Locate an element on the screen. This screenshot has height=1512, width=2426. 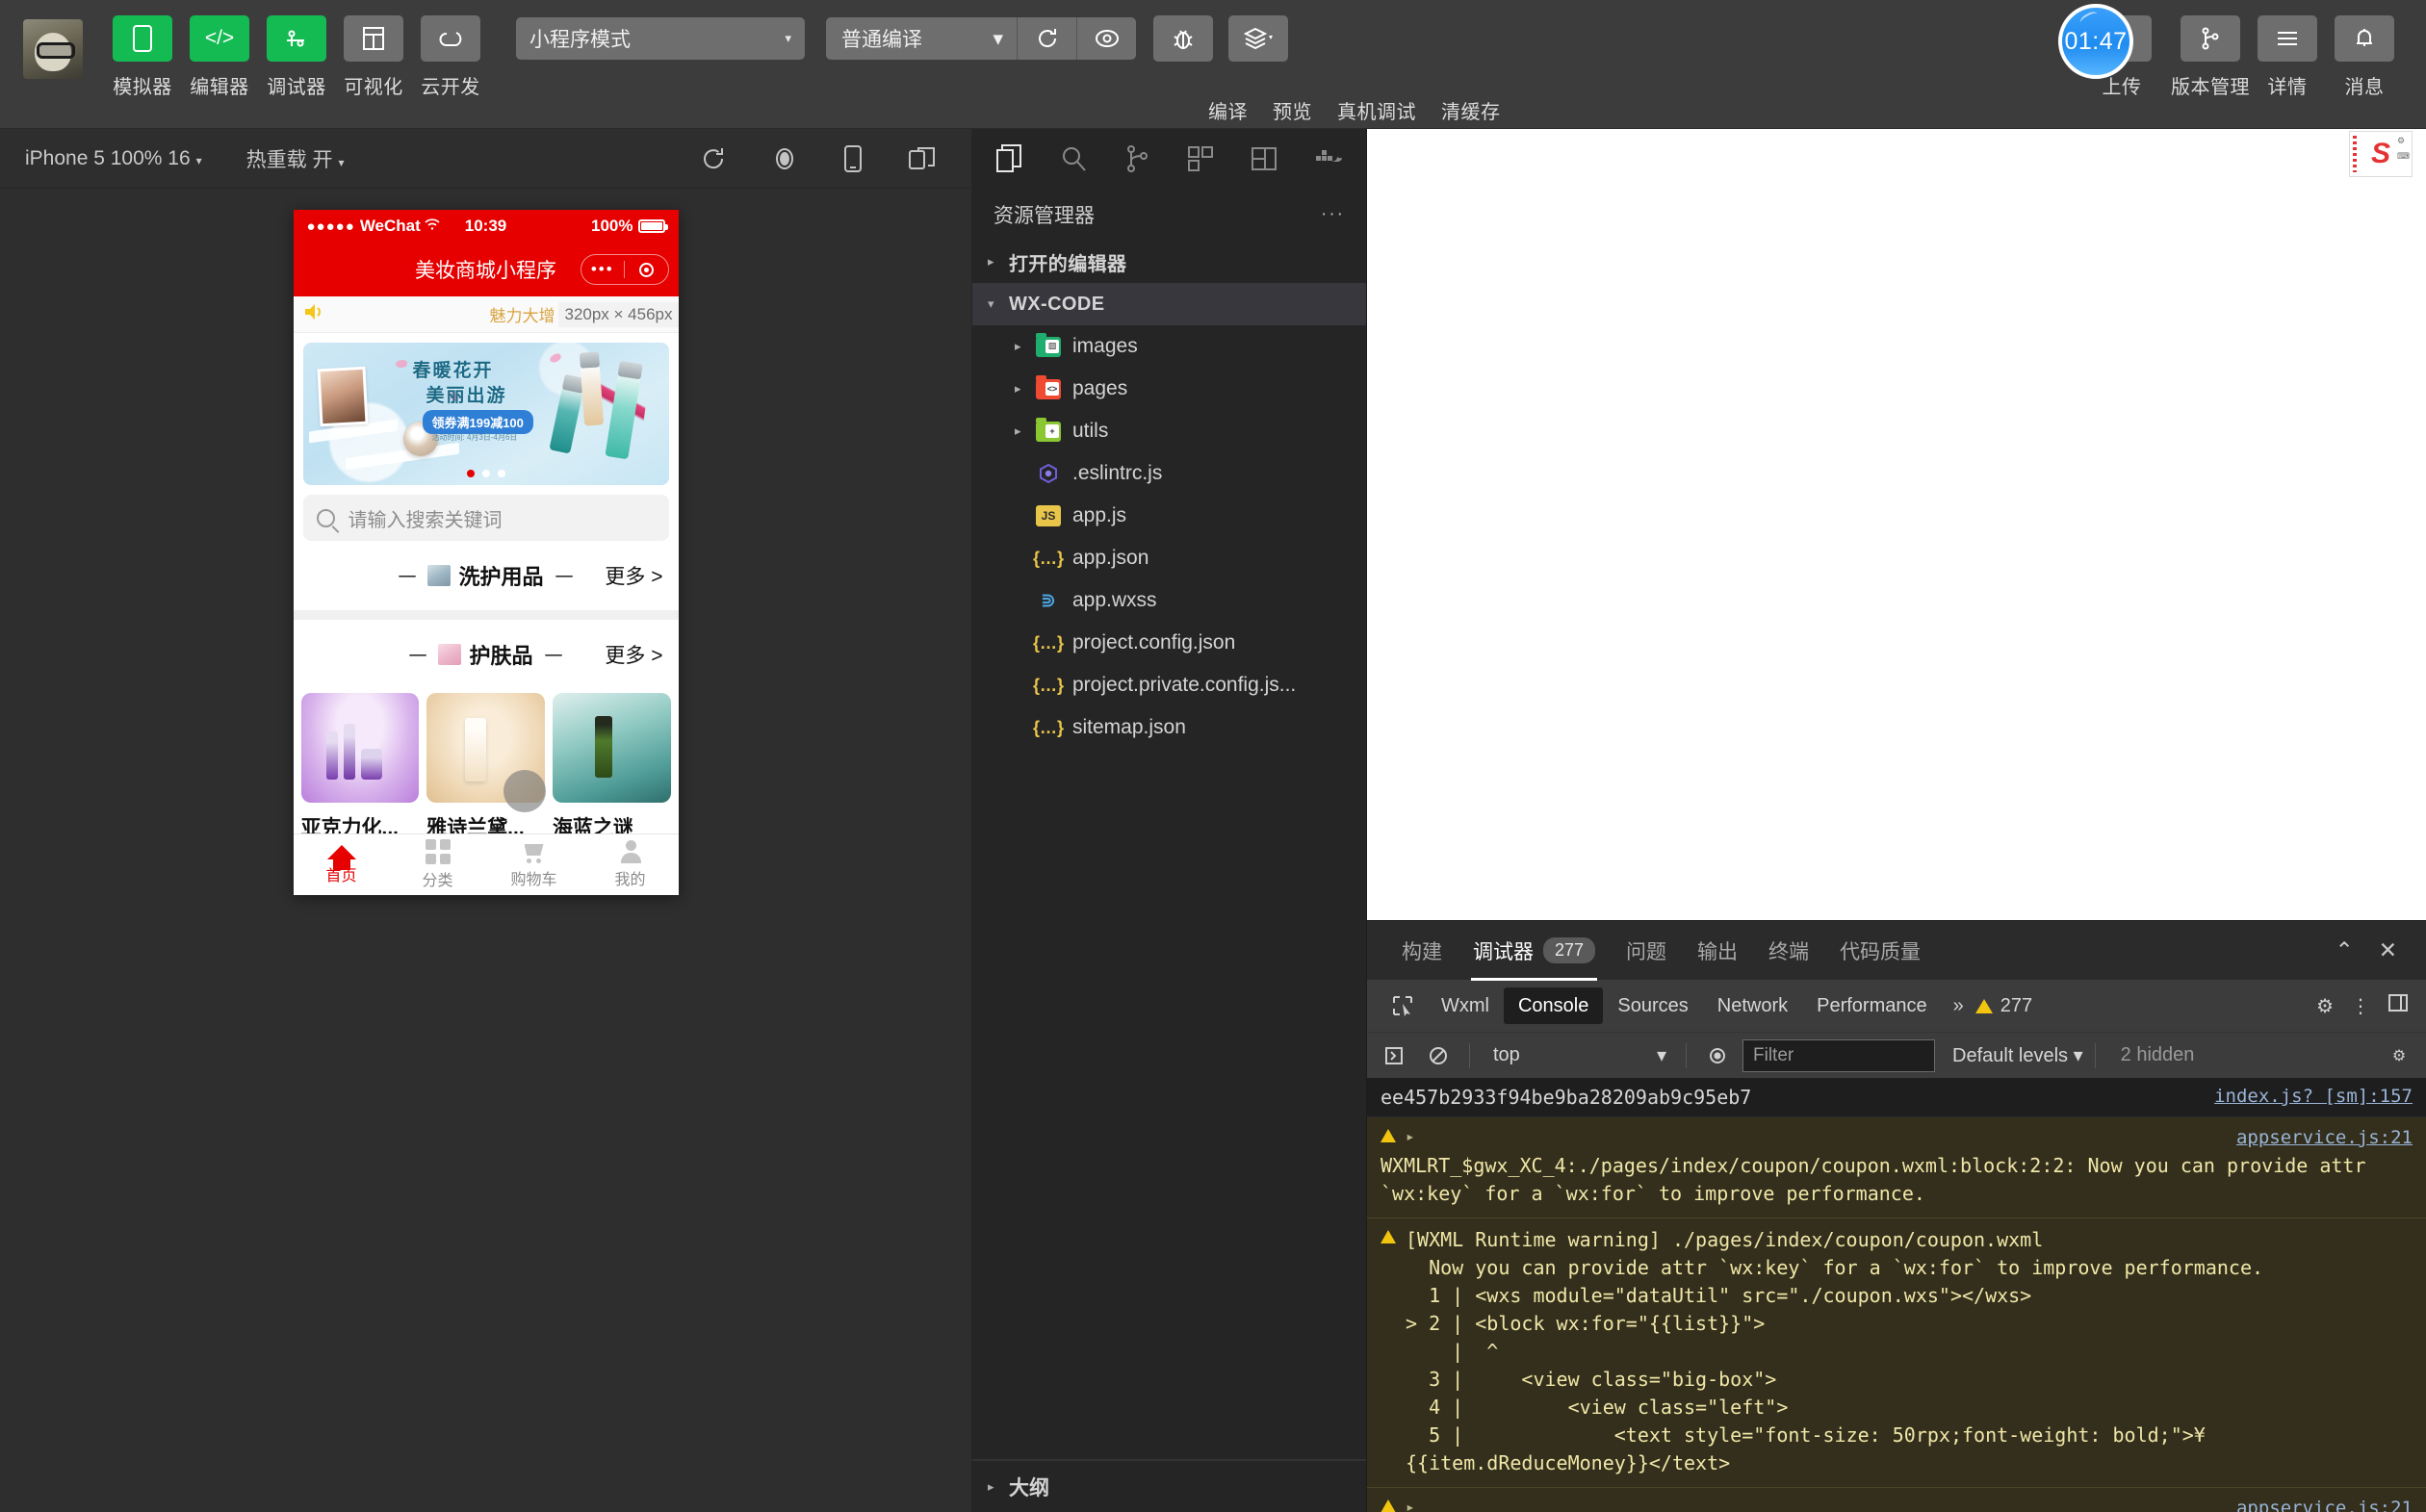
tab-problems: 问题 is located at coordinates (1647, 951).